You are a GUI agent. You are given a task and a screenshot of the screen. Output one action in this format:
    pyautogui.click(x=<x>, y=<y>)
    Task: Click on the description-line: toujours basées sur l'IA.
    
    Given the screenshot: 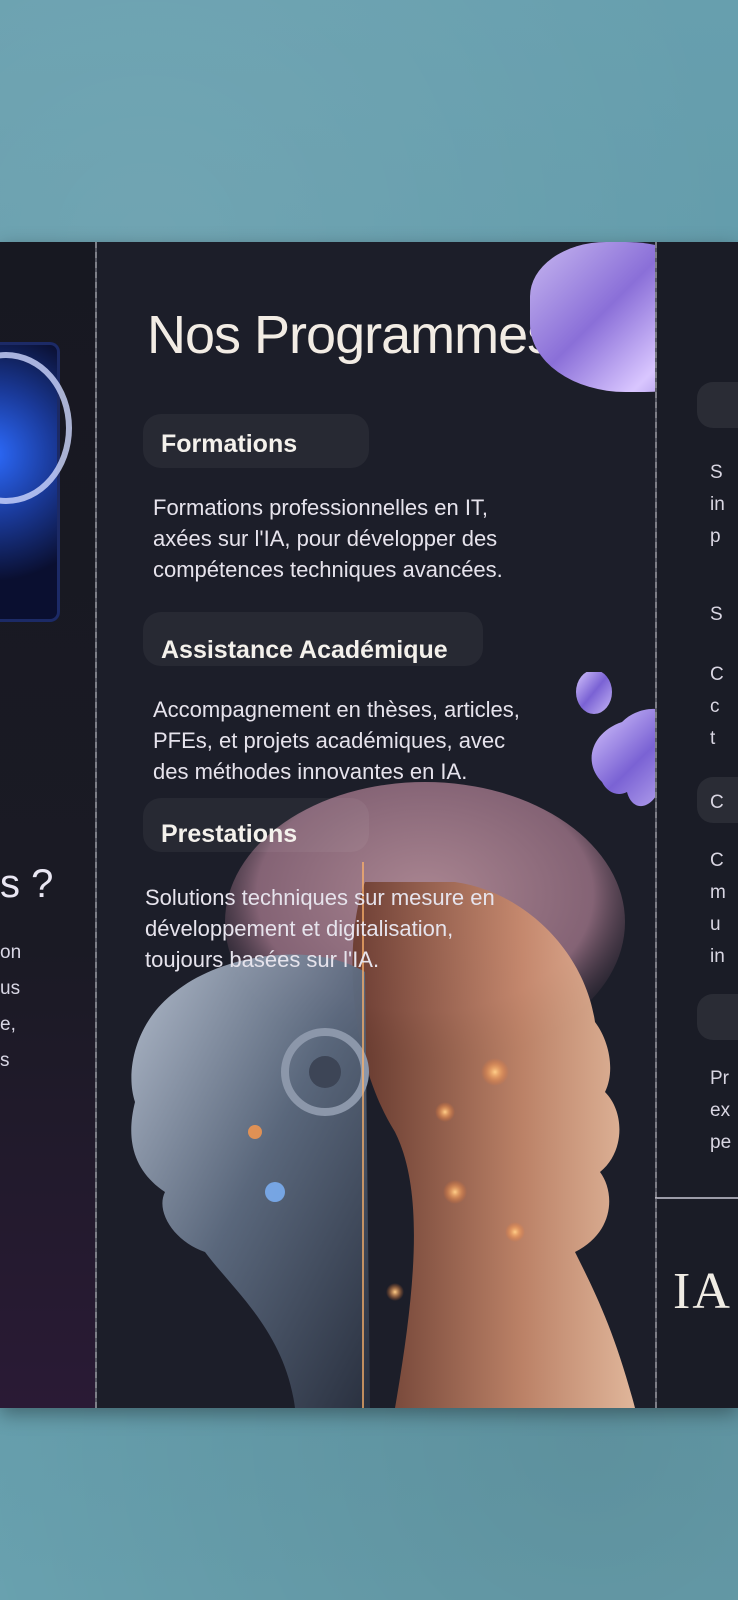 What is the action you would take?
    pyautogui.click(x=262, y=959)
    